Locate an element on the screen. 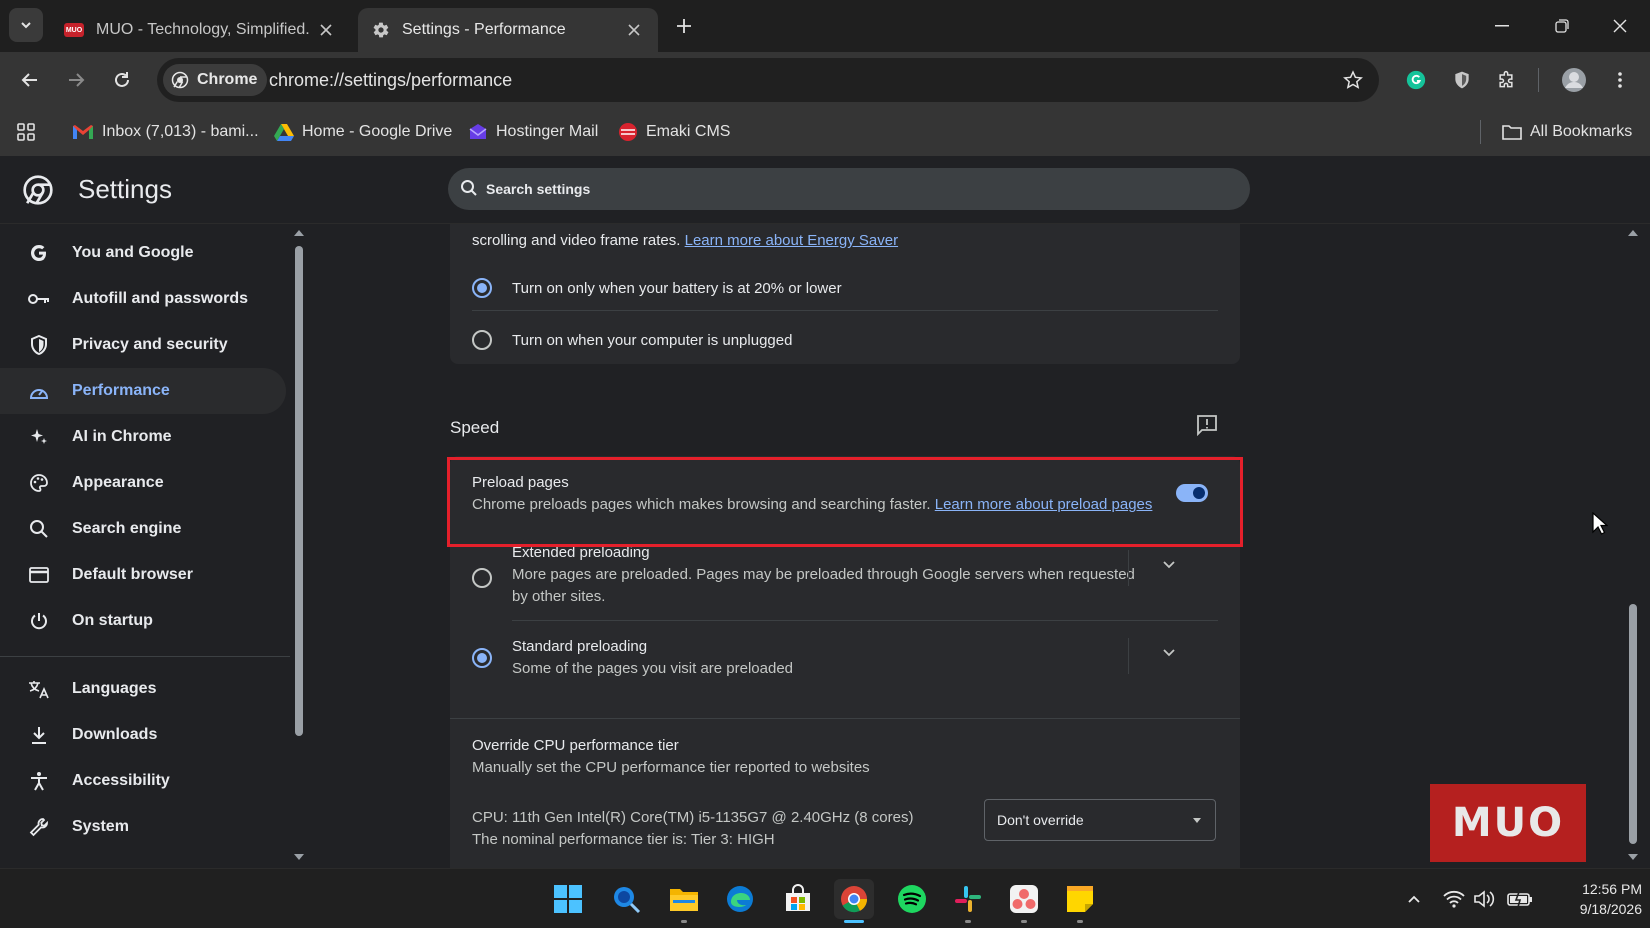  show-hidden-icons-button is located at coordinates (1414, 899).